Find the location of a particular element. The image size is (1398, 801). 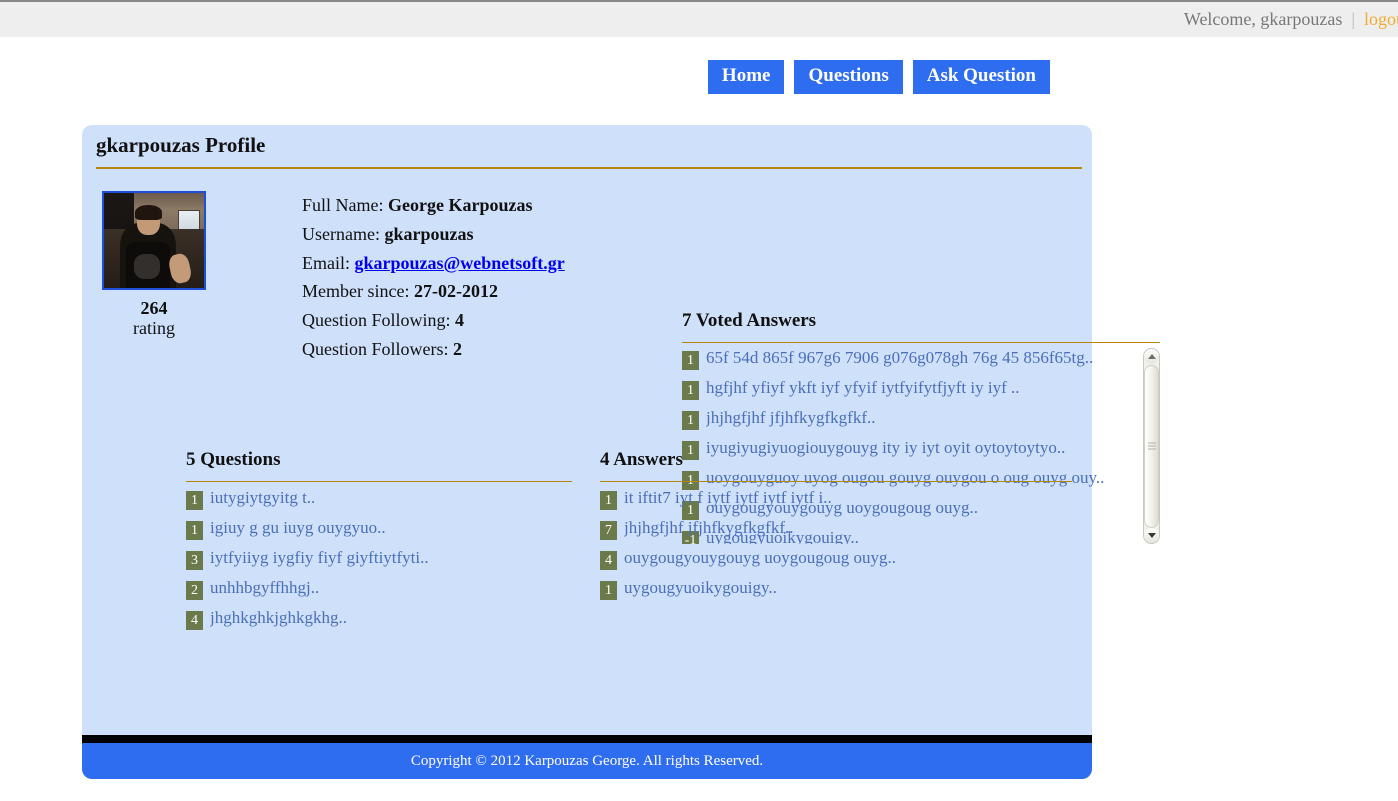

footer-divider-bar is located at coordinates (587, 739).